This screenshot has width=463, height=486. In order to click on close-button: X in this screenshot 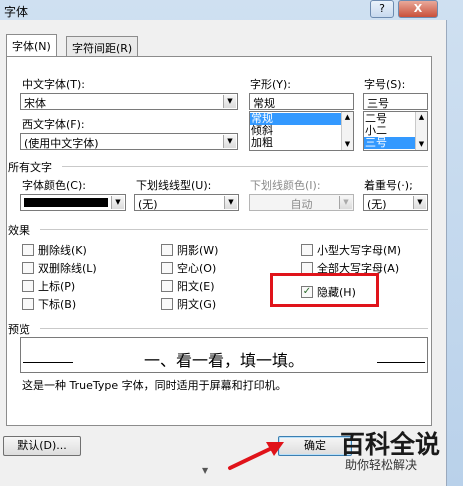, I will do `click(418, 9)`.